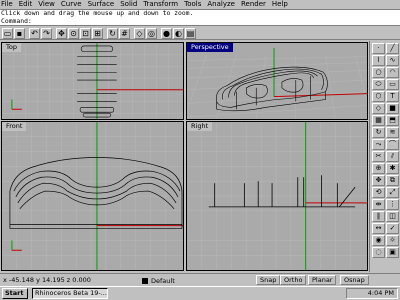 The height and width of the screenshot is (300, 400). I want to click on line-icon: ╱, so click(392, 48).